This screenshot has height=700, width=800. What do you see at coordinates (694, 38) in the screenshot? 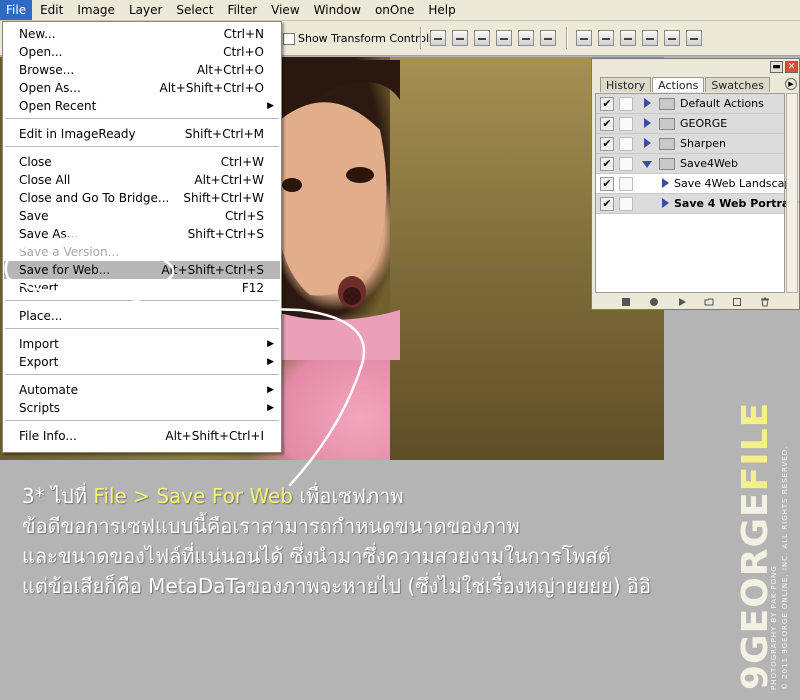
I see `distribute-right-icon` at bounding box center [694, 38].